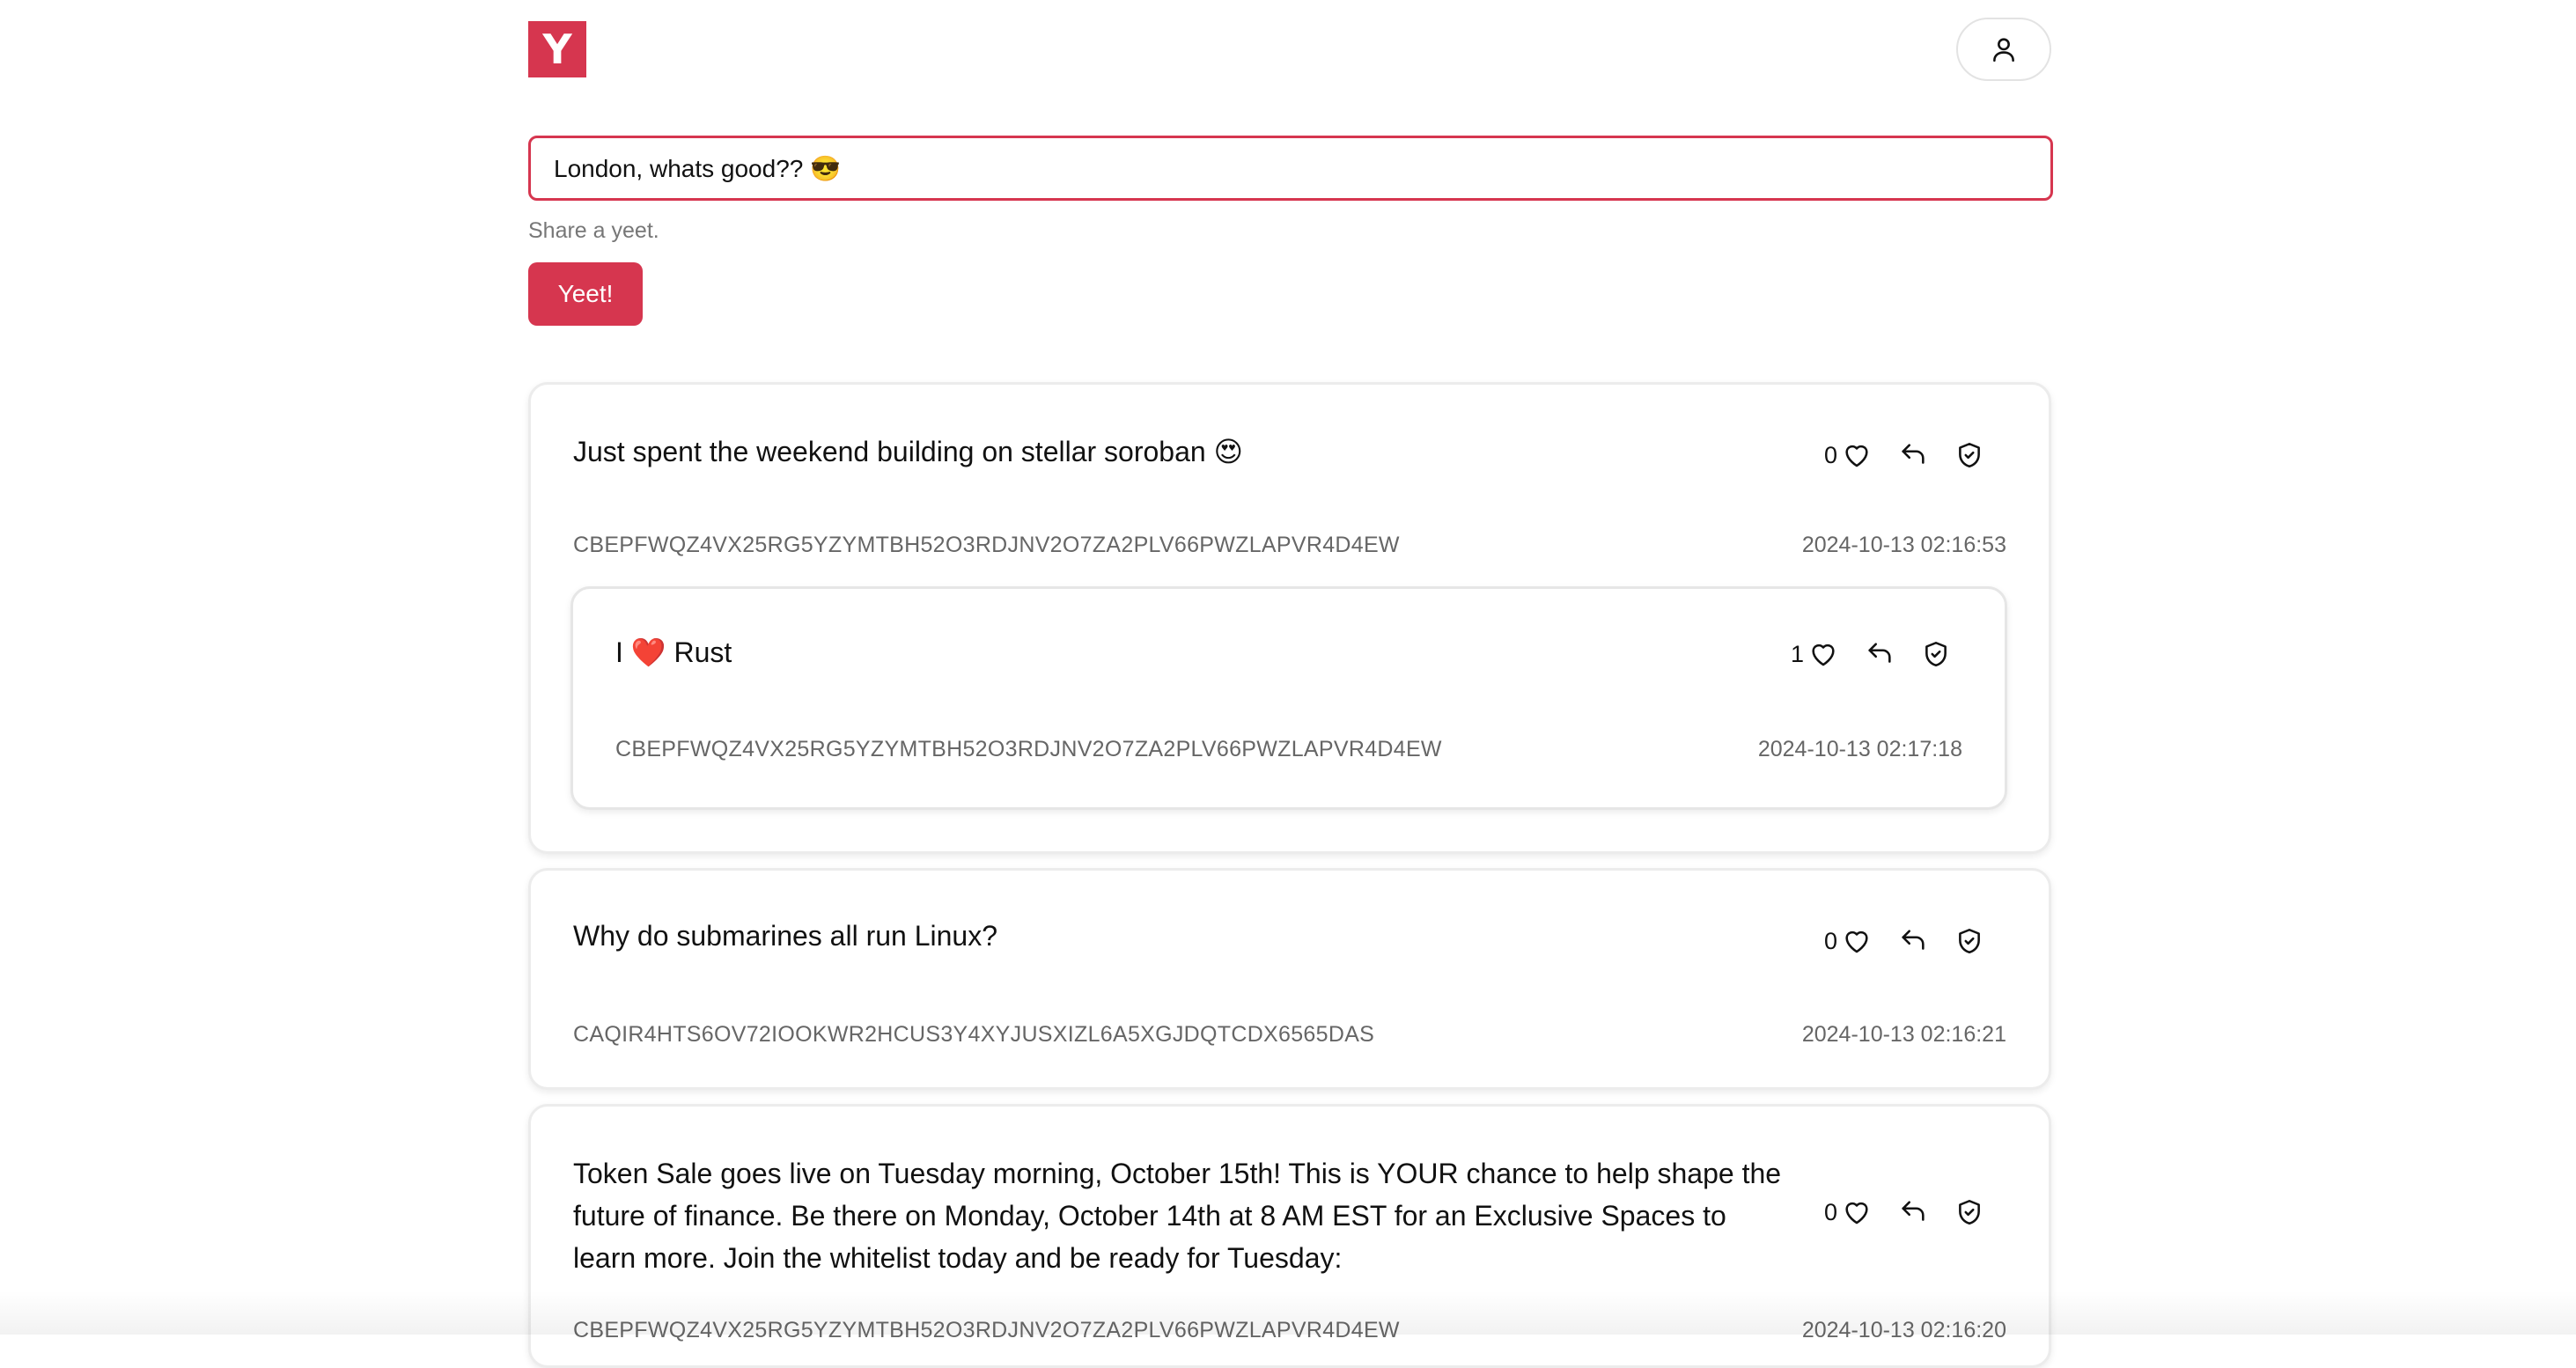 This screenshot has height=1368, width=2576. Describe the element at coordinates (585, 294) in the screenshot. I see `yeet-button: Yeet!` at that location.